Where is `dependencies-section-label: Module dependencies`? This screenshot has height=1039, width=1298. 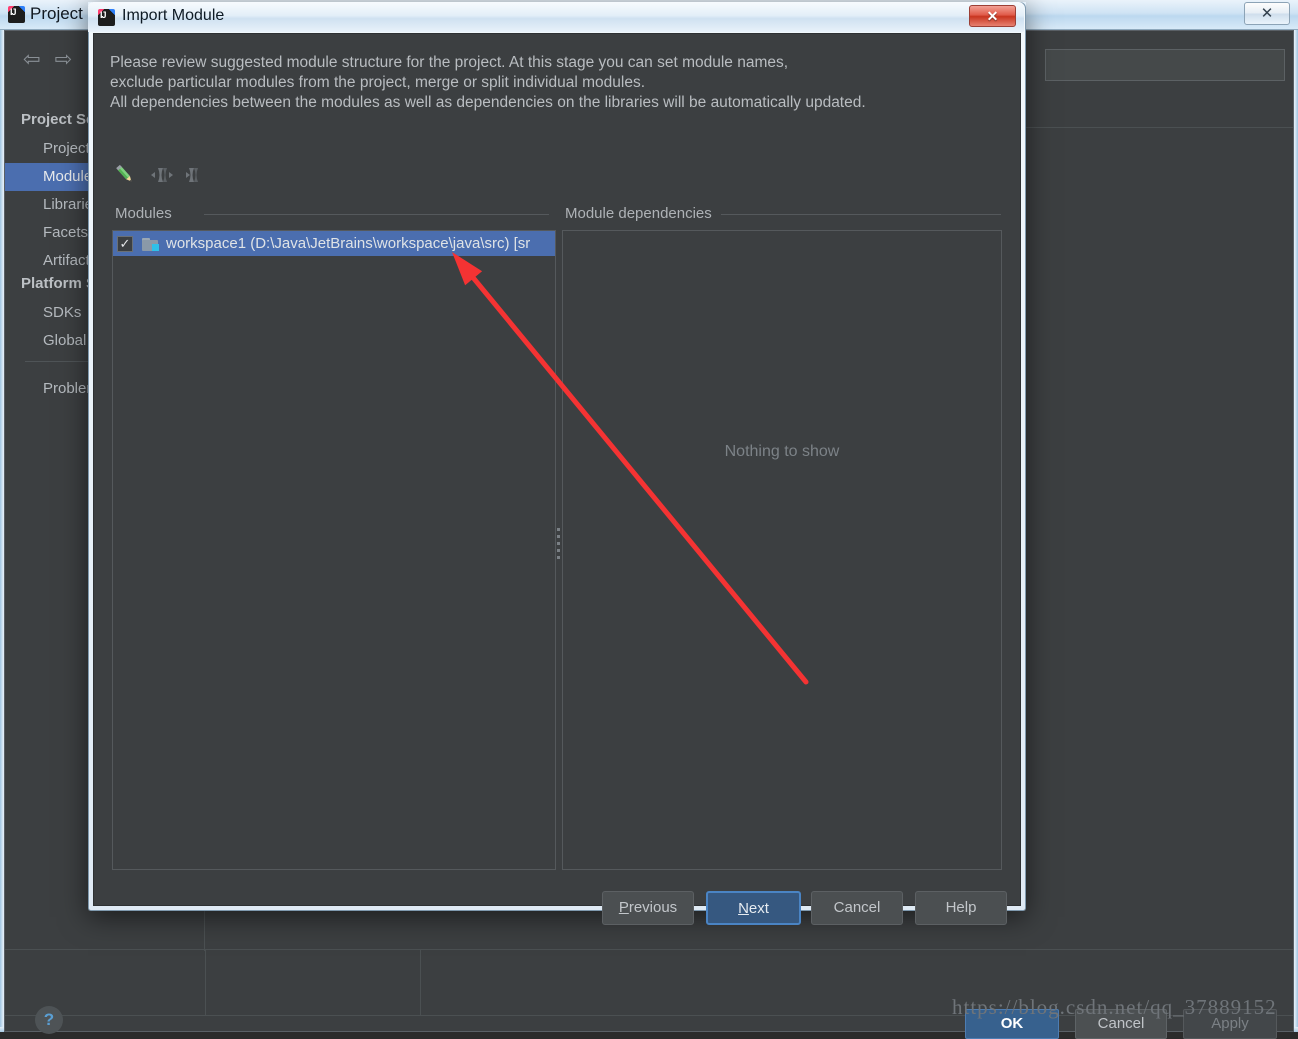 dependencies-section-label: Module dependencies is located at coordinates (638, 213).